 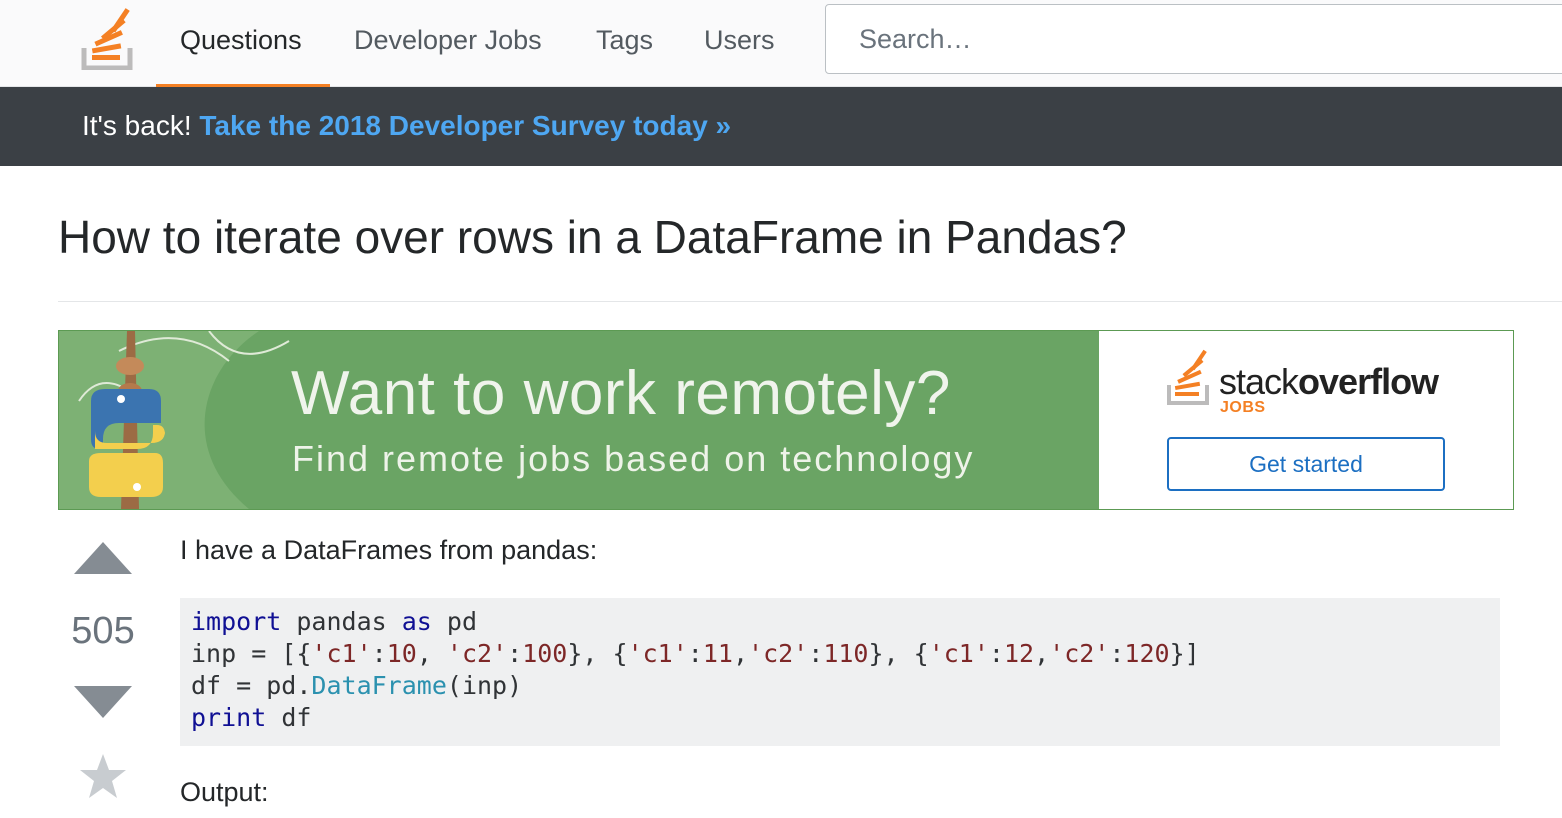 I want to click on brand-light: stack, so click(x=1259, y=381).